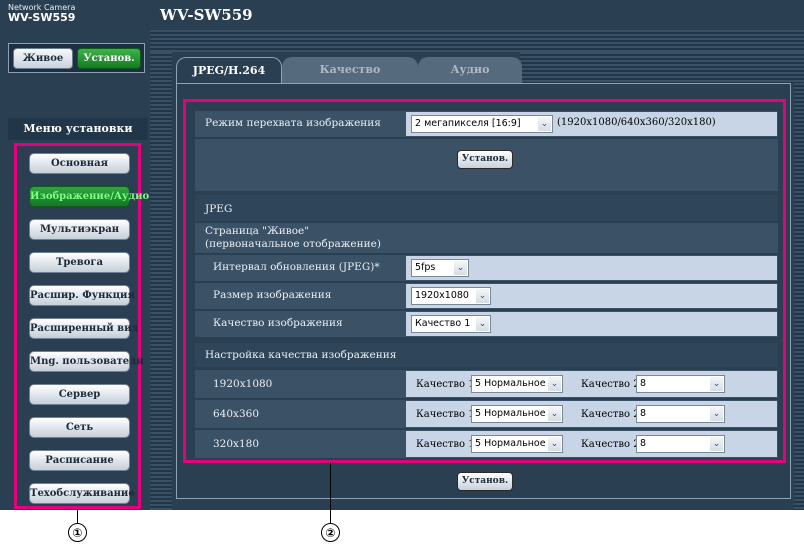  I want to click on live-button: Живое, so click(43, 58).